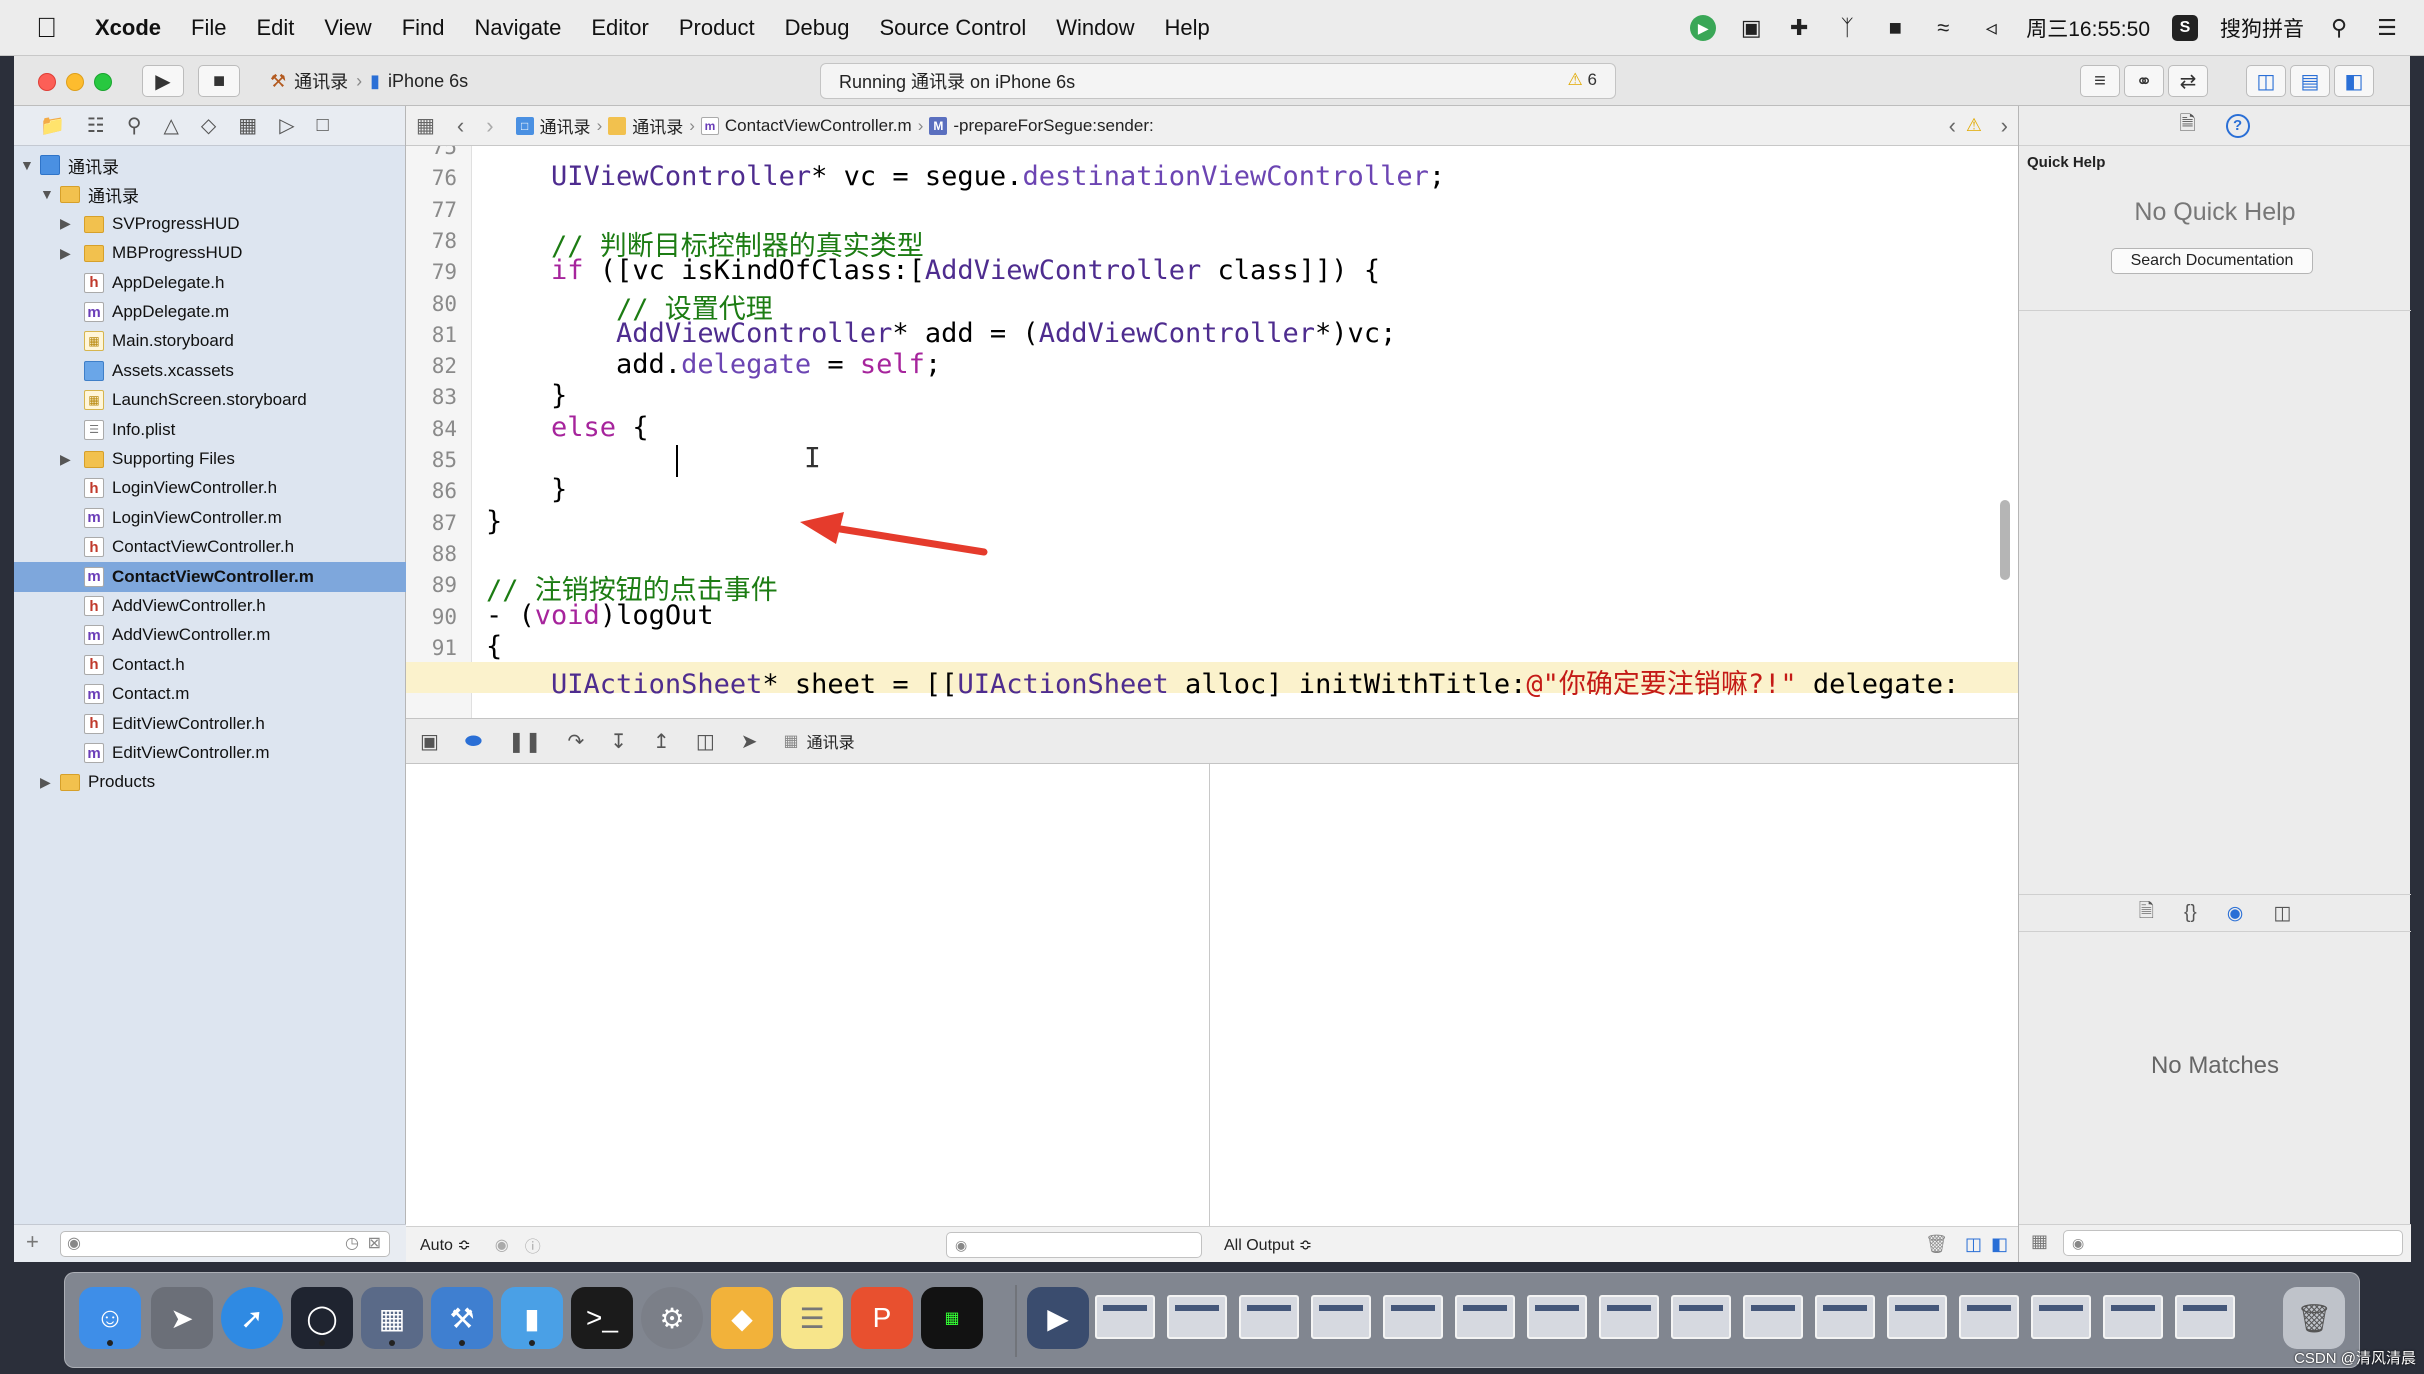 This screenshot has width=2424, height=1374. What do you see at coordinates (425, 125) in the screenshot?
I see `related-items-icon: ▦` at bounding box center [425, 125].